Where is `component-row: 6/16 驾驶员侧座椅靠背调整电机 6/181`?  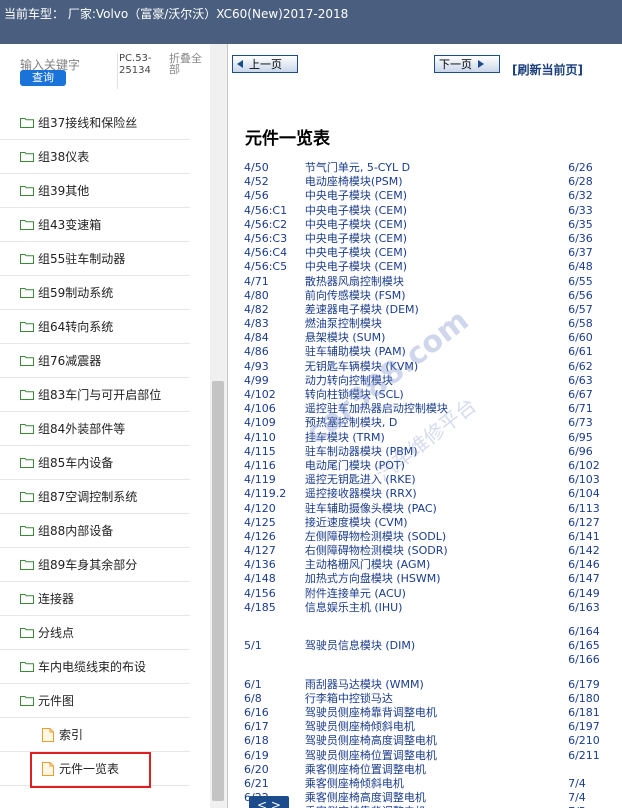
component-row: 6/16 驾驶员侧座椅靠背调整电机 6/181 is located at coordinates (424, 713).